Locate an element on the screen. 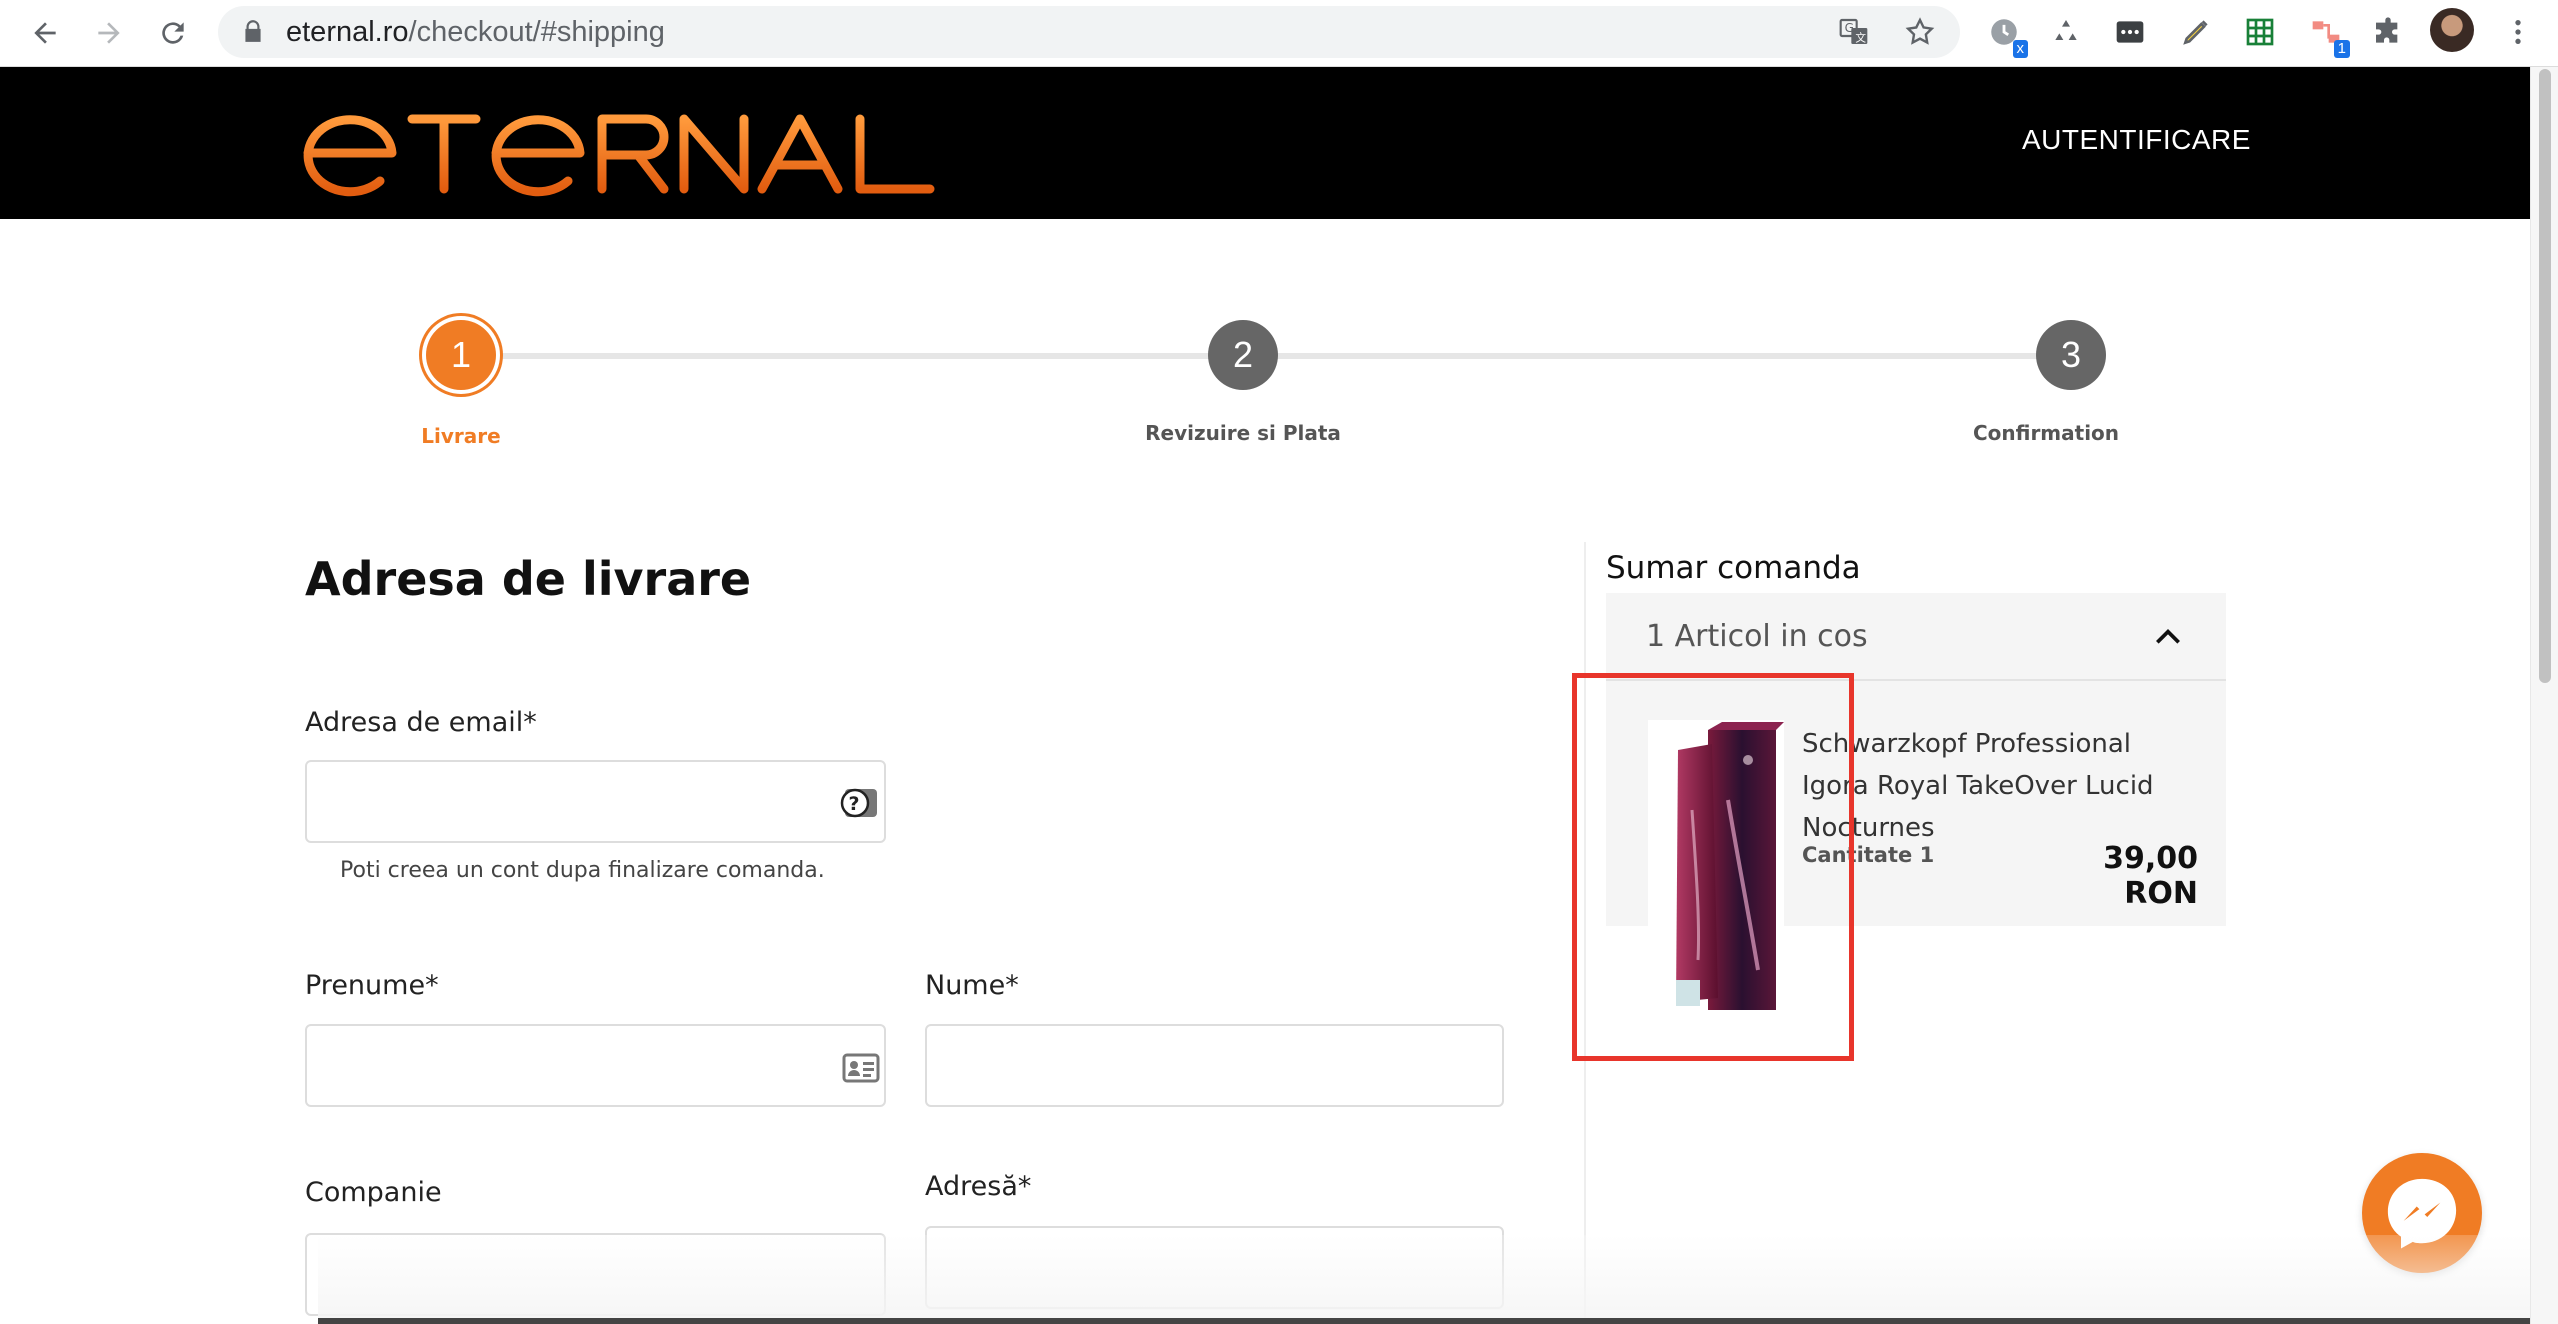  cart-item-count: 1 Articol in cos is located at coordinates (1757, 636).